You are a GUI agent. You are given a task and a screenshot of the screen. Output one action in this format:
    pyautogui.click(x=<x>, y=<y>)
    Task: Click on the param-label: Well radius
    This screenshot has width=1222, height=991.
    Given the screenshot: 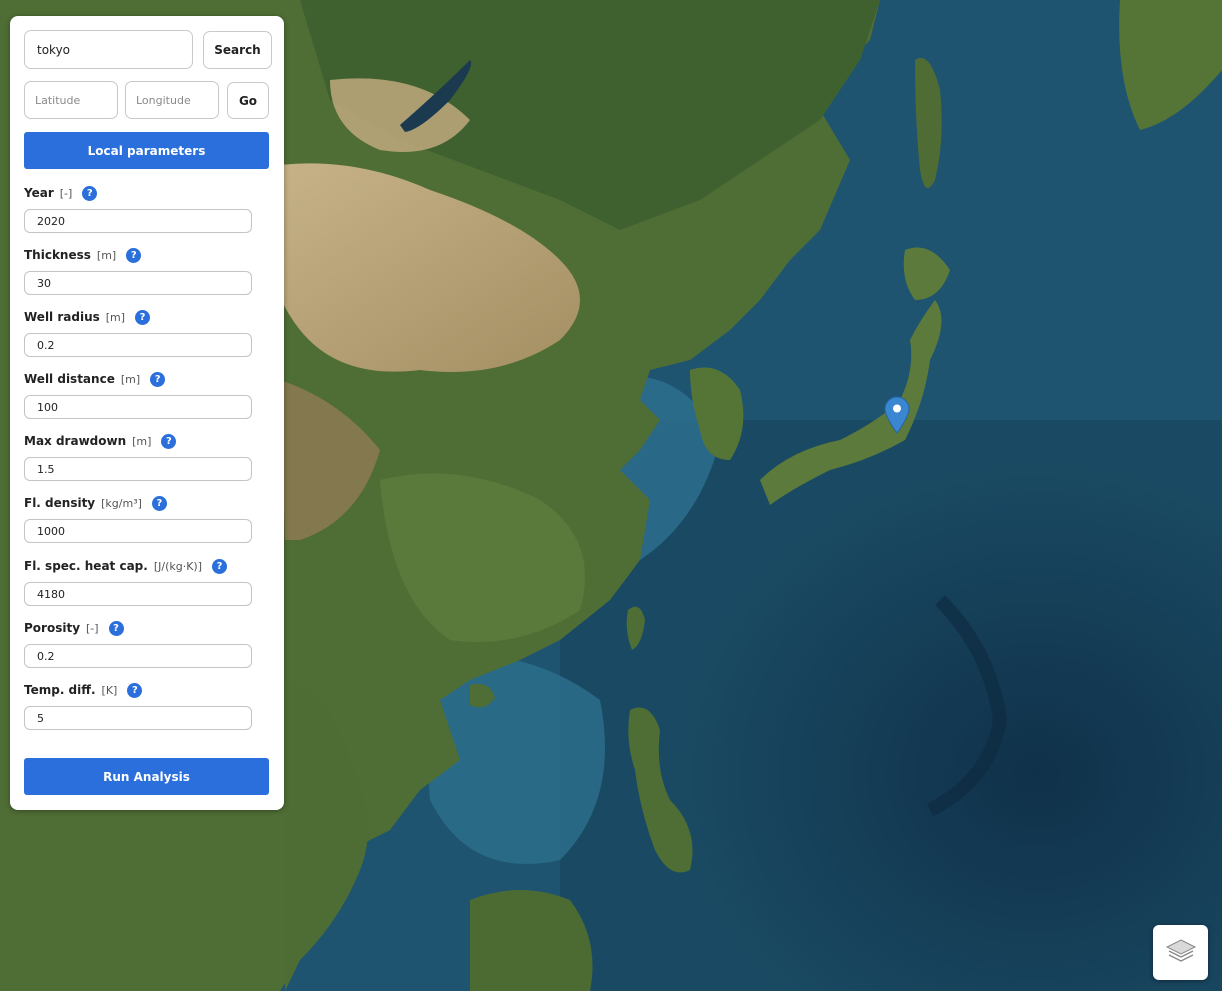 What is the action you would take?
    pyautogui.click(x=62, y=317)
    